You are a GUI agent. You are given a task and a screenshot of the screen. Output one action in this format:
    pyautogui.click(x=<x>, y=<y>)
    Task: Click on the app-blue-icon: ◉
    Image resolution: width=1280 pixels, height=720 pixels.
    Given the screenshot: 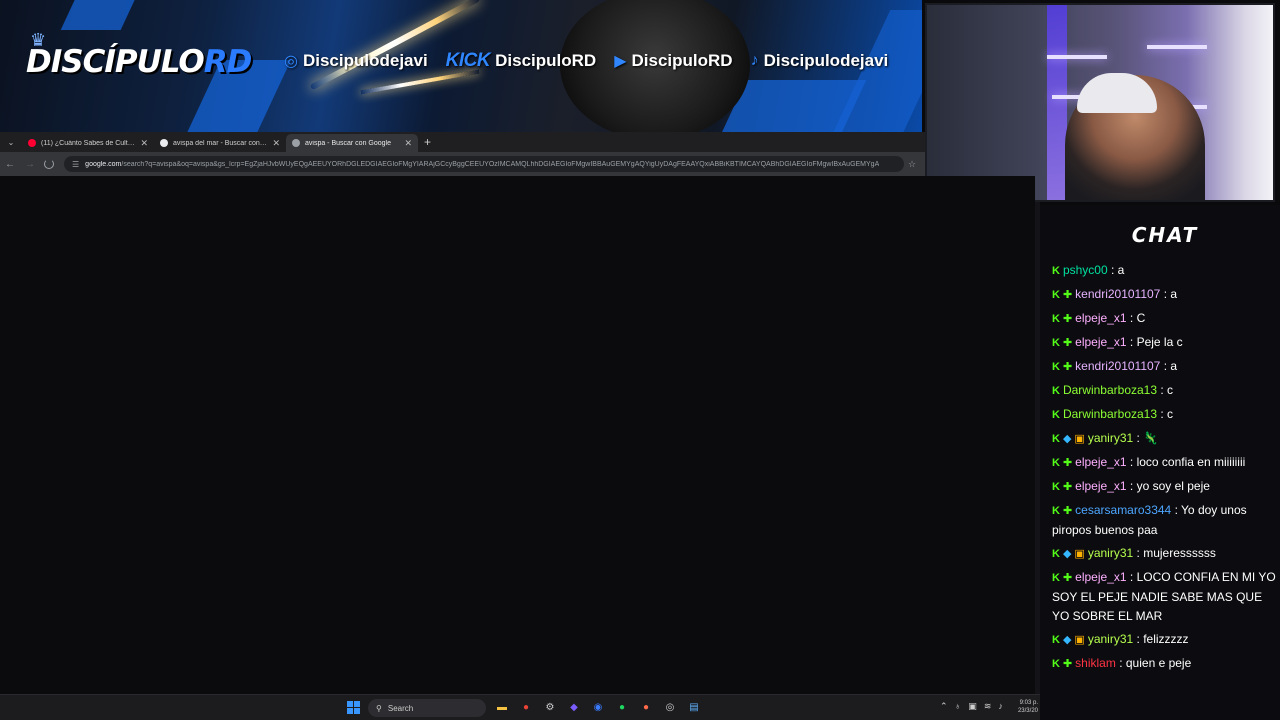 What is the action you would take?
    pyautogui.click(x=598, y=707)
    